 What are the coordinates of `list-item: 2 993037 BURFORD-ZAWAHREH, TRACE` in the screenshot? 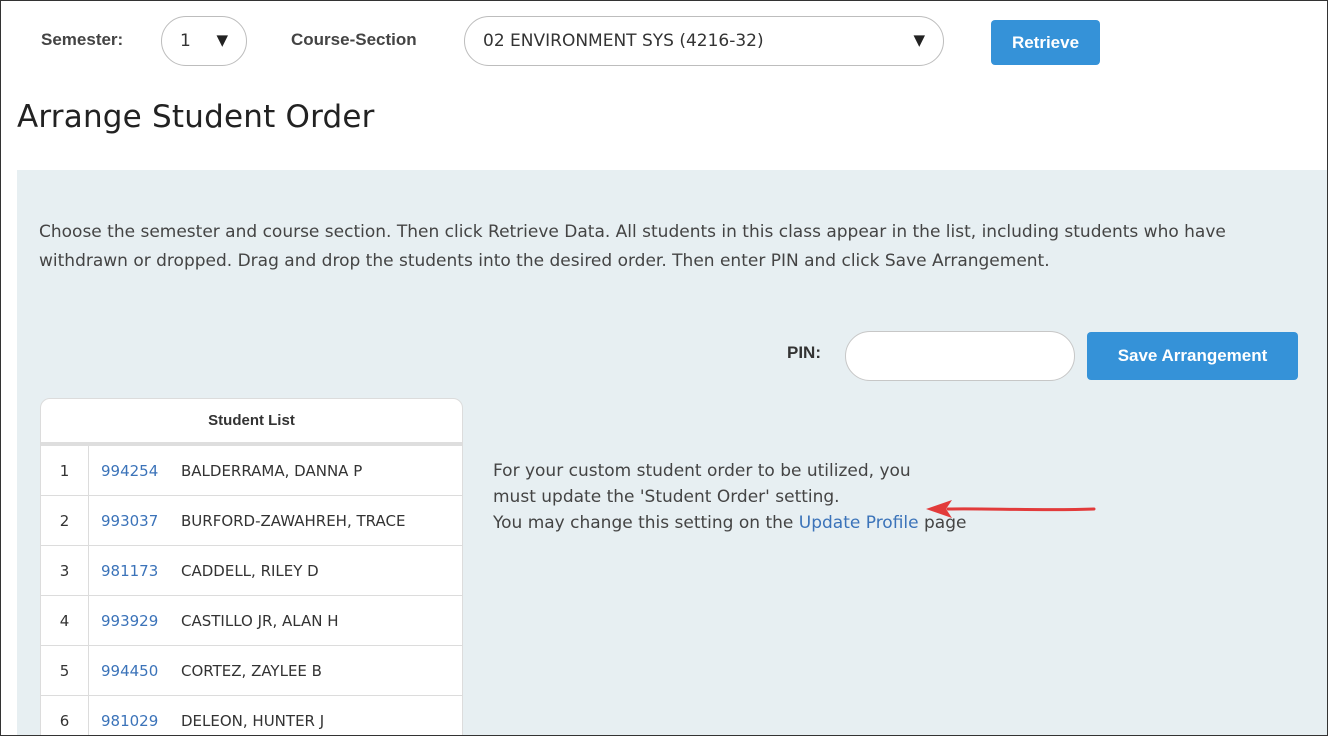 It's located at (251, 521).